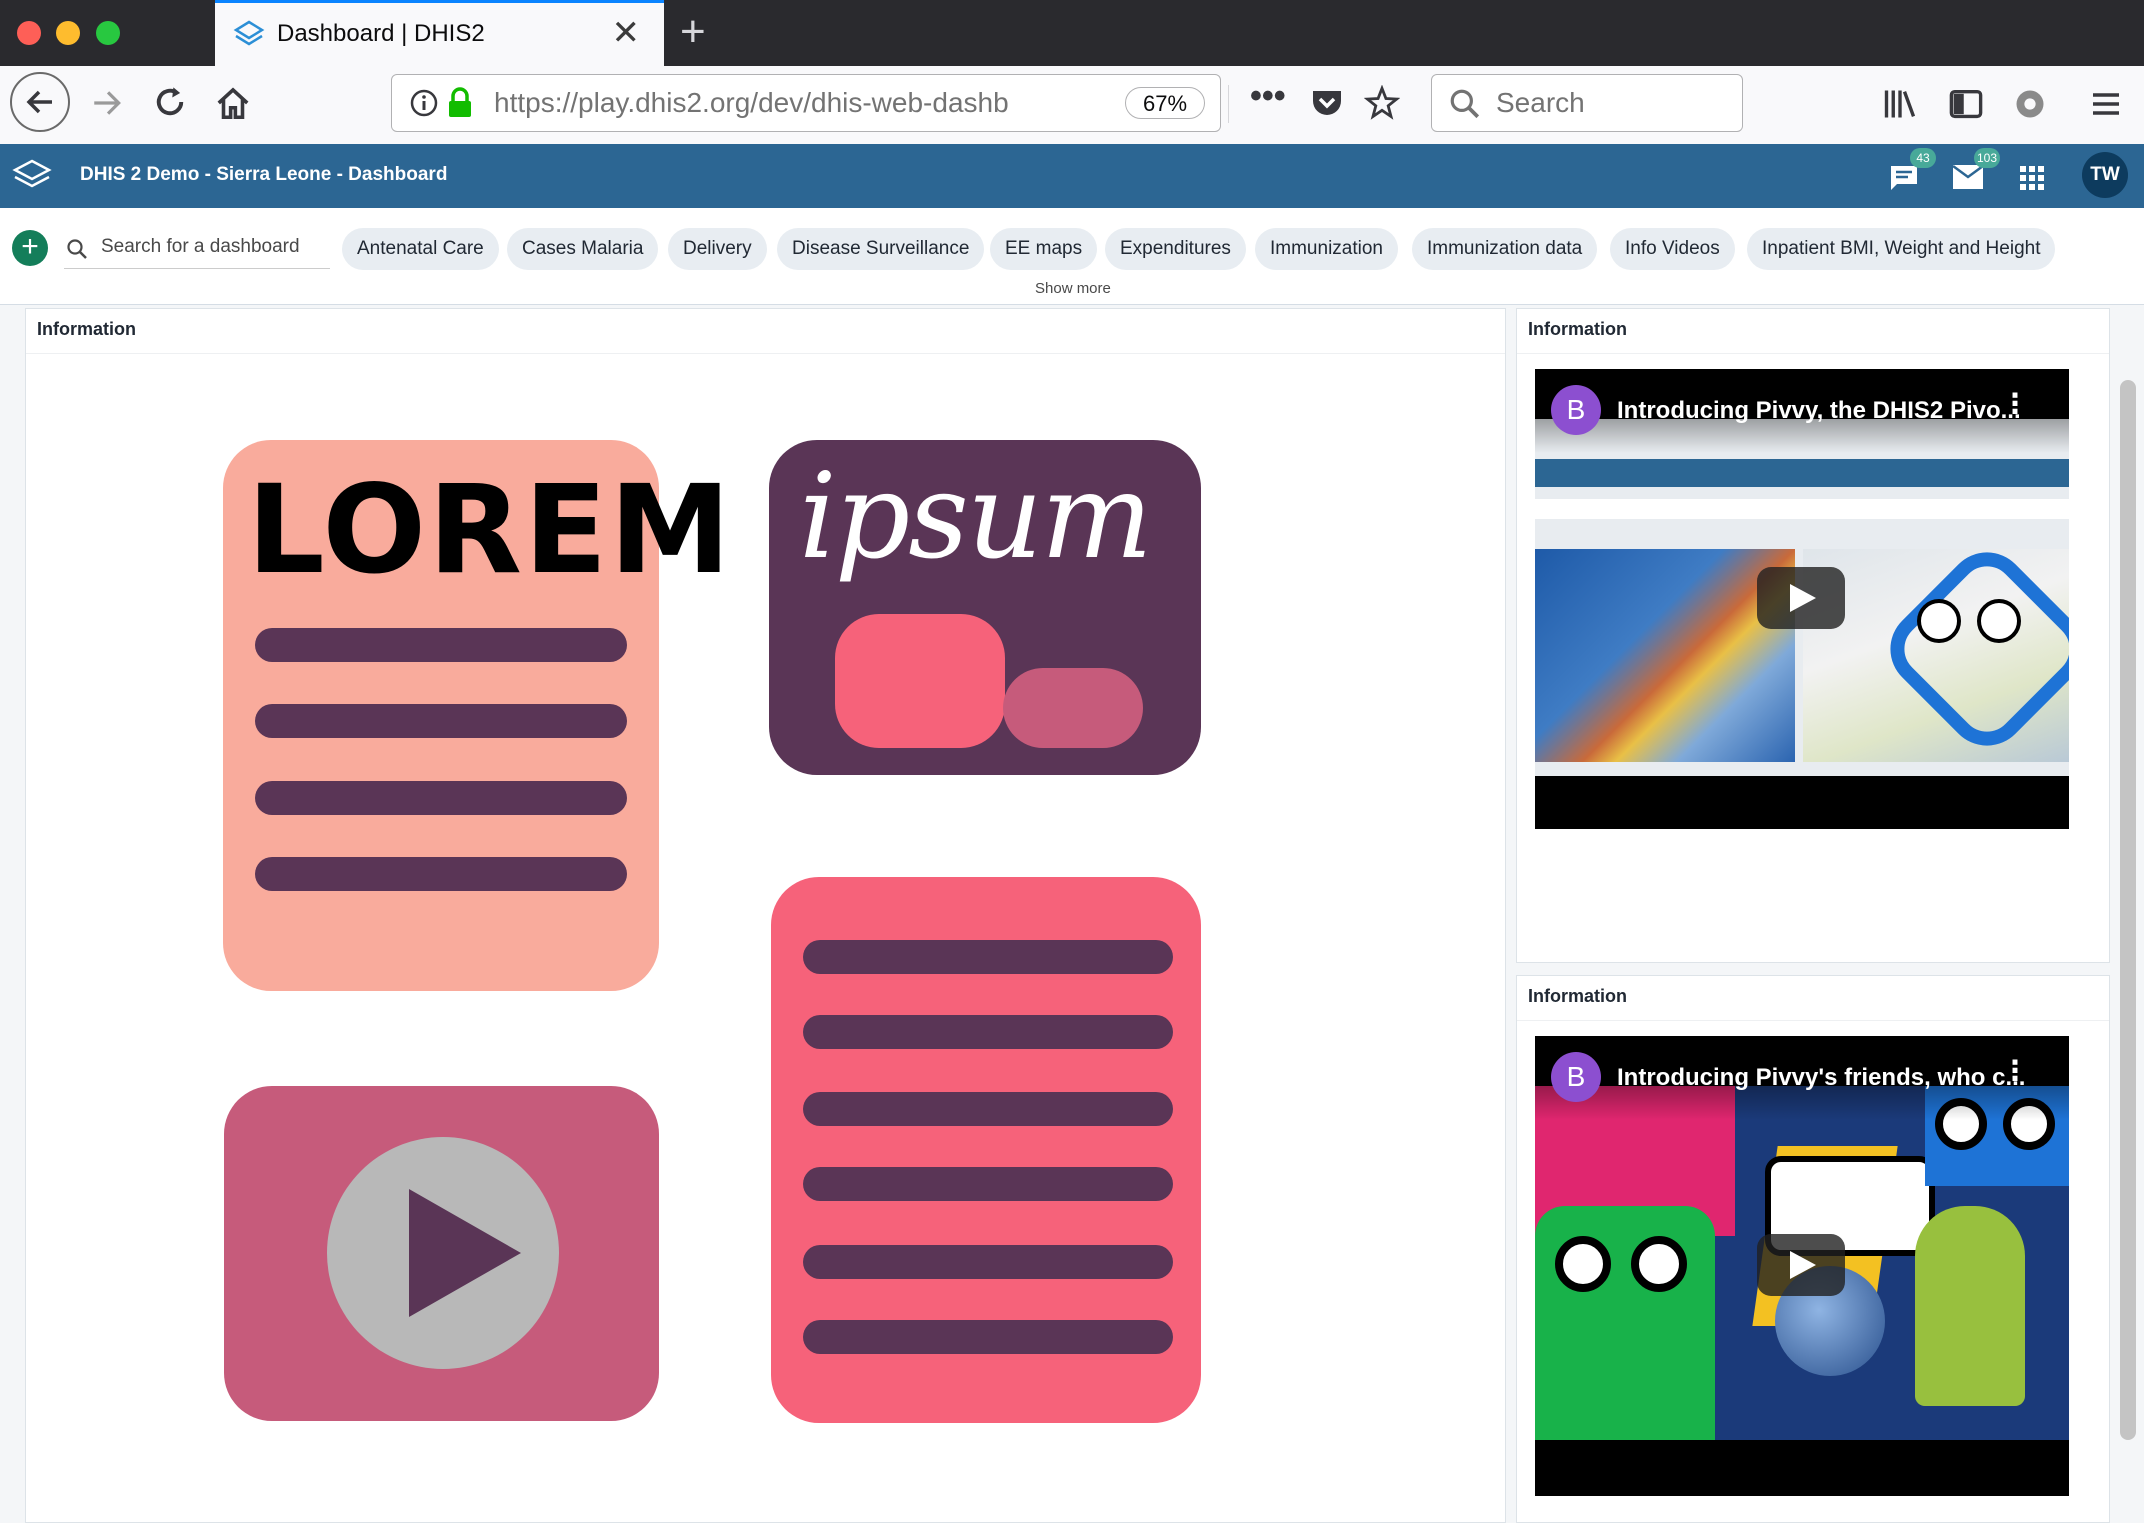 The width and height of the screenshot is (2144, 1523). I want to click on browser-search-bar: Search, so click(1587, 103).